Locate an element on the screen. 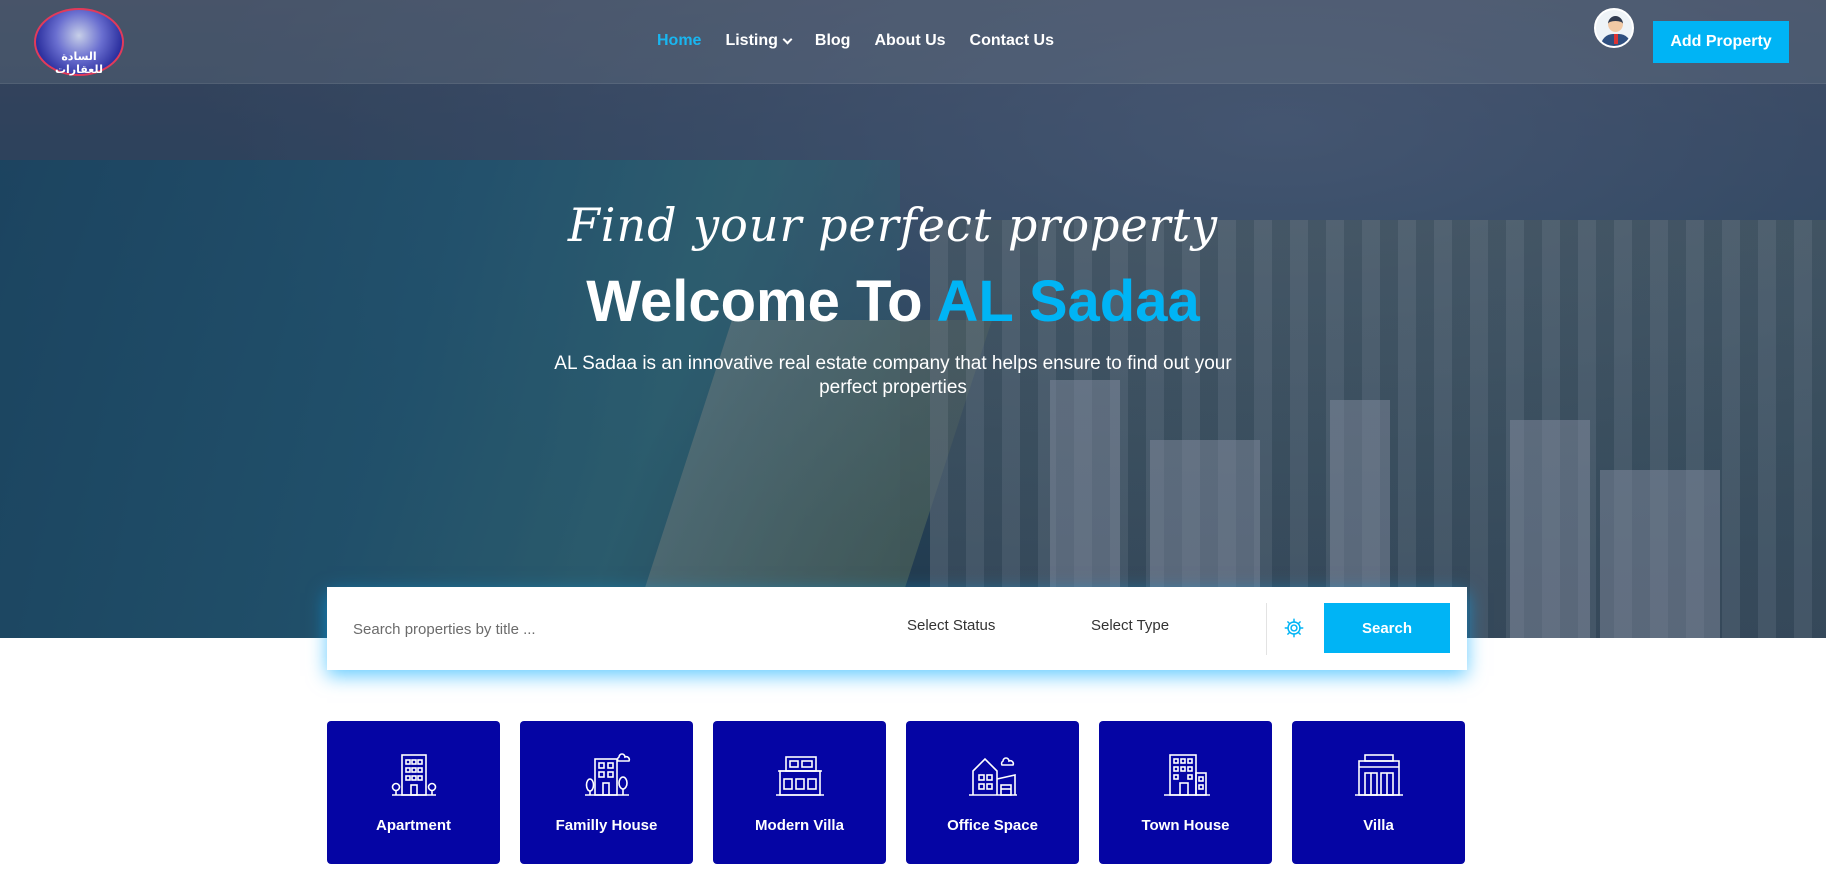 This screenshot has width=1826, height=876. nav-listing: Listing is located at coordinates (759, 41).